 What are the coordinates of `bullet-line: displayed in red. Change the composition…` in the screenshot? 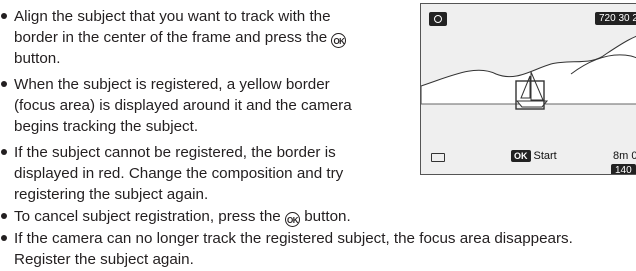 It's located at (179, 173).